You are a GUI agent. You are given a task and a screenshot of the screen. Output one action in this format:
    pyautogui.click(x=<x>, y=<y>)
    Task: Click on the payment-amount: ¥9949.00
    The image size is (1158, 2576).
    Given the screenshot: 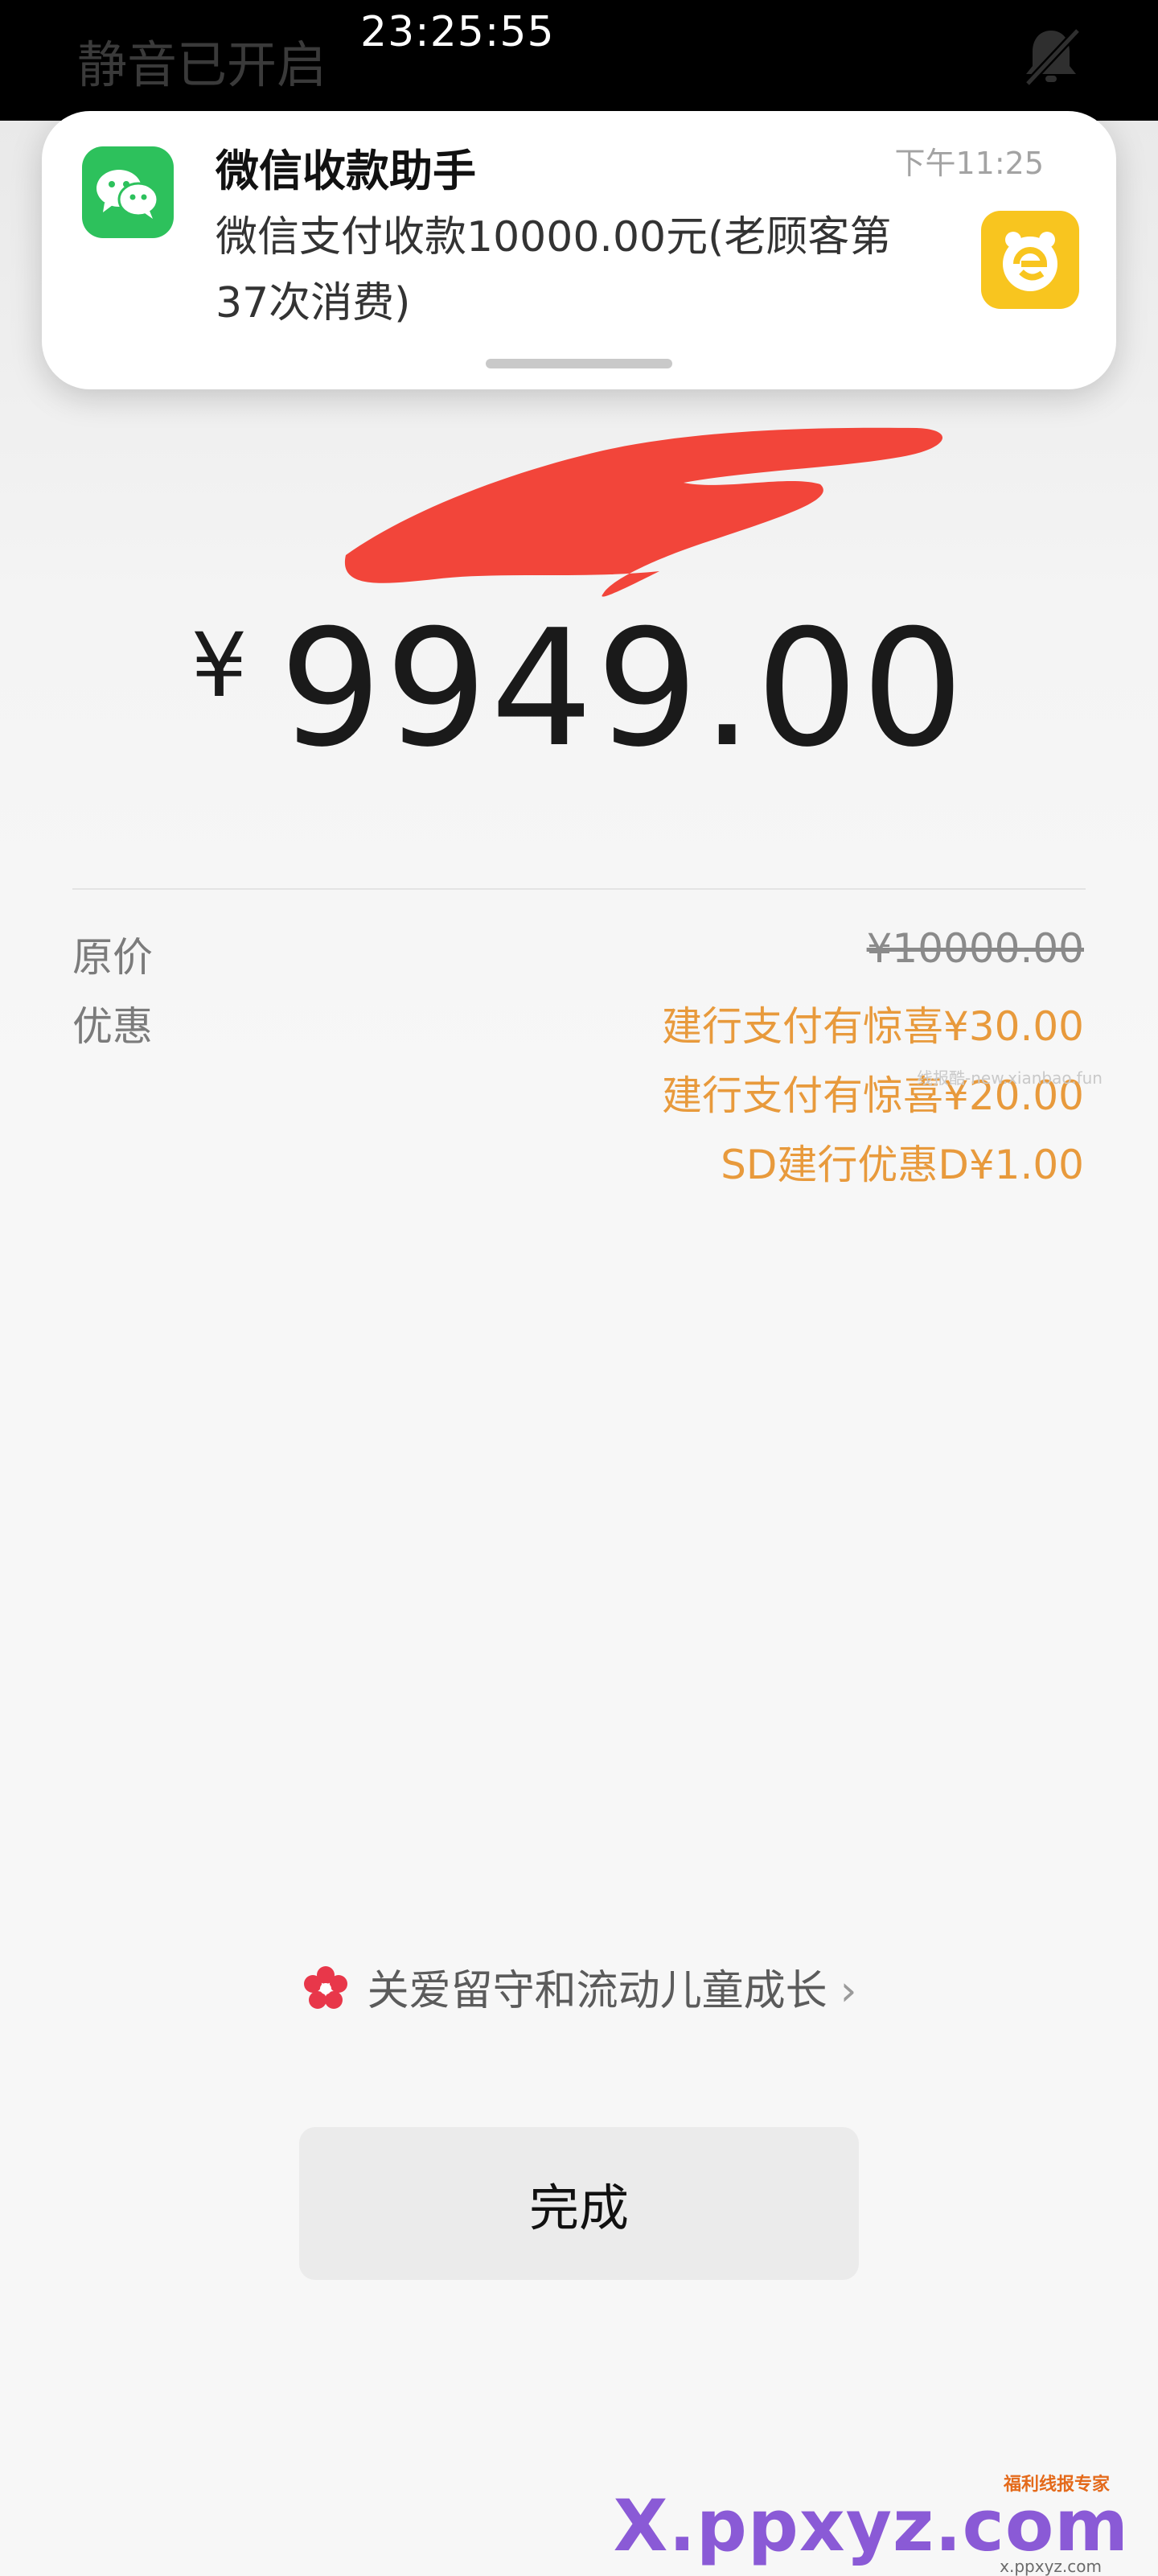 What is the action you would take?
    pyautogui.click(x=579, y=689)
    